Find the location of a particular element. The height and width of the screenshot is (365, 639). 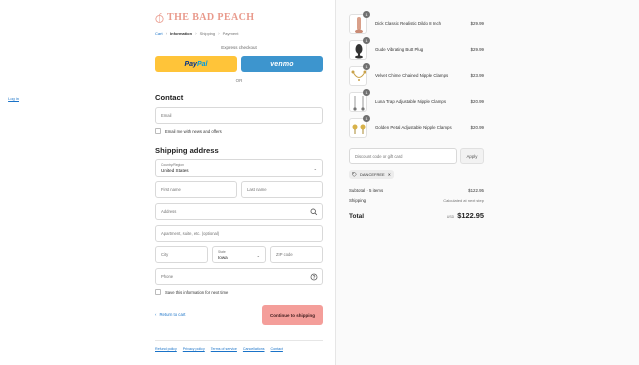

search-icon is located at coordinates (314, 212).